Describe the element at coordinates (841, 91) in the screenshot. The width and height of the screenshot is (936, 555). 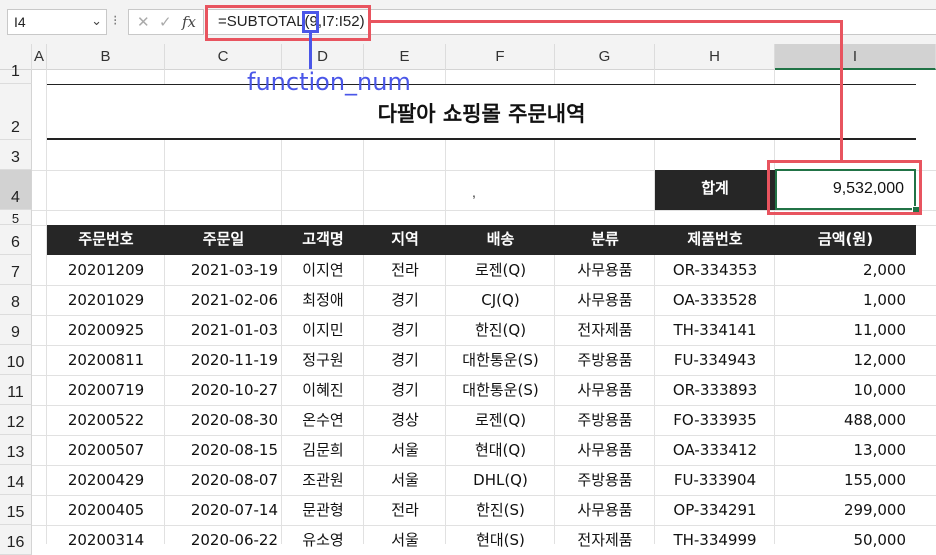
I see `connector-line-vertical` at that location.